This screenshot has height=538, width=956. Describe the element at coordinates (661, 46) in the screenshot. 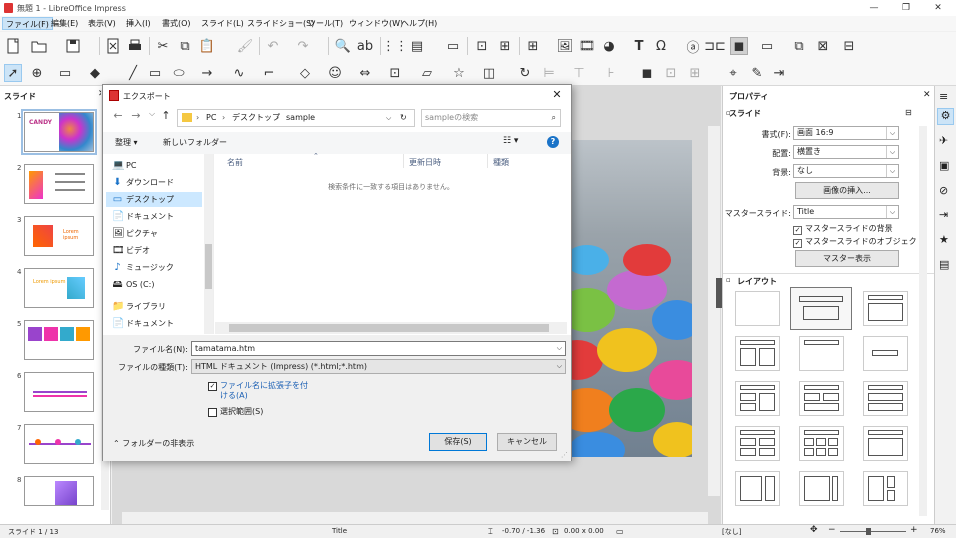

I see `special-character-icon: Ω` at that location.